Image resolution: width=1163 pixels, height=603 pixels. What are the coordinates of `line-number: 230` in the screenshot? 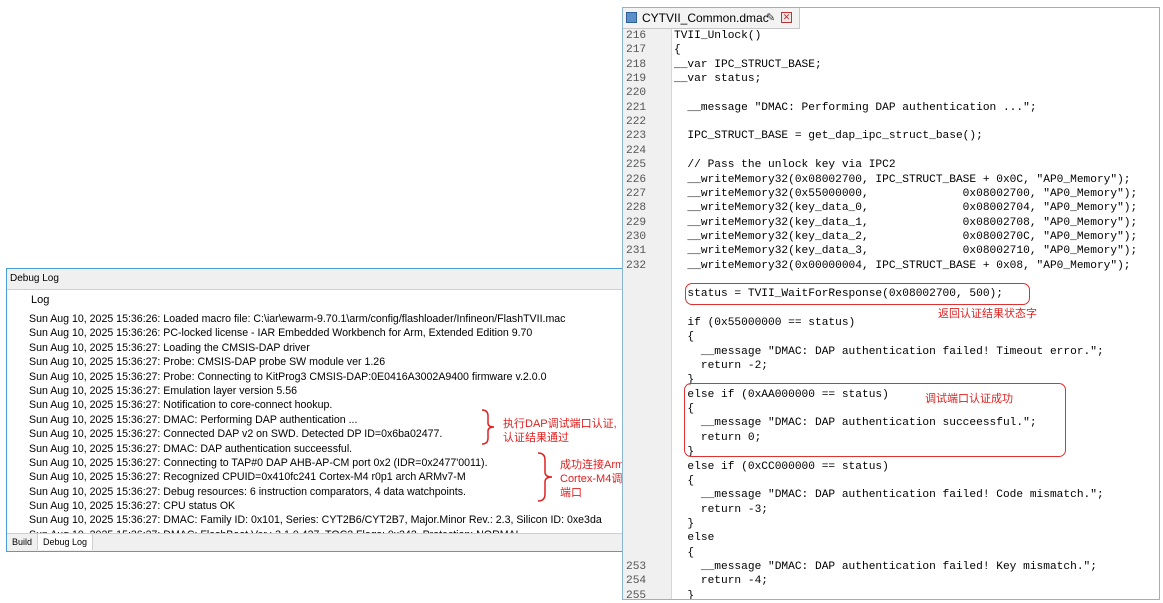 It's located at (636, 236).